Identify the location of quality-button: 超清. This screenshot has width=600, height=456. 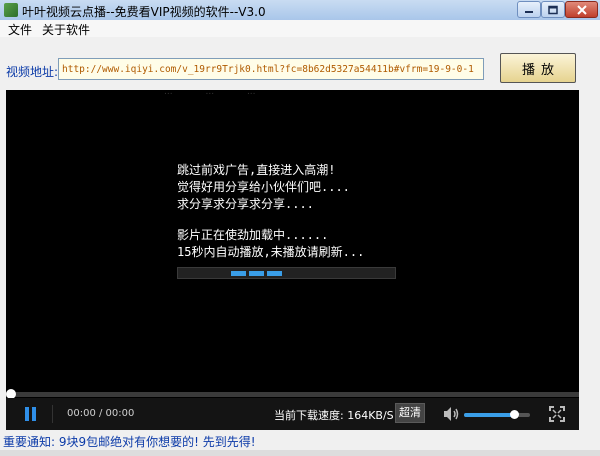
(410, 413).